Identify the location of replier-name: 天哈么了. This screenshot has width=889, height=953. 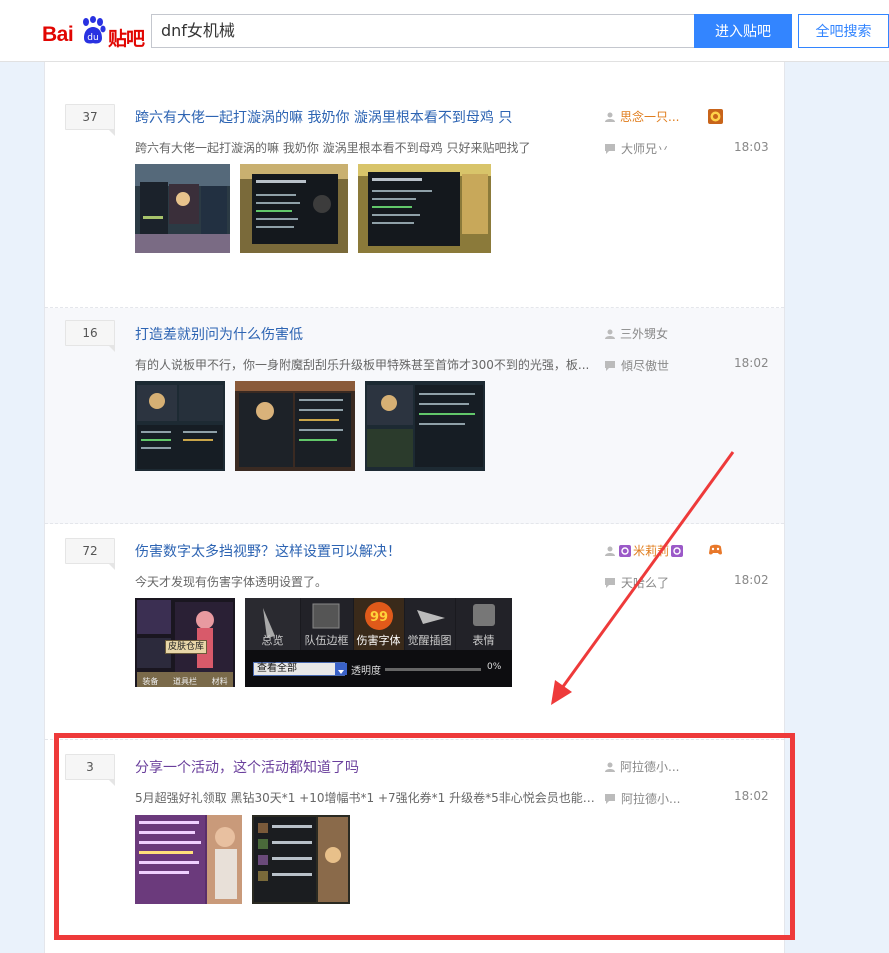
(645, 583).